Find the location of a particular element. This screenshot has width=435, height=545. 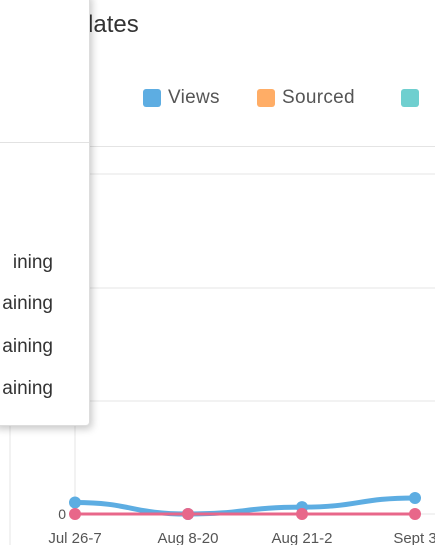

x-tick-label: Jul 26-7 is located at coordinates (74, 537).